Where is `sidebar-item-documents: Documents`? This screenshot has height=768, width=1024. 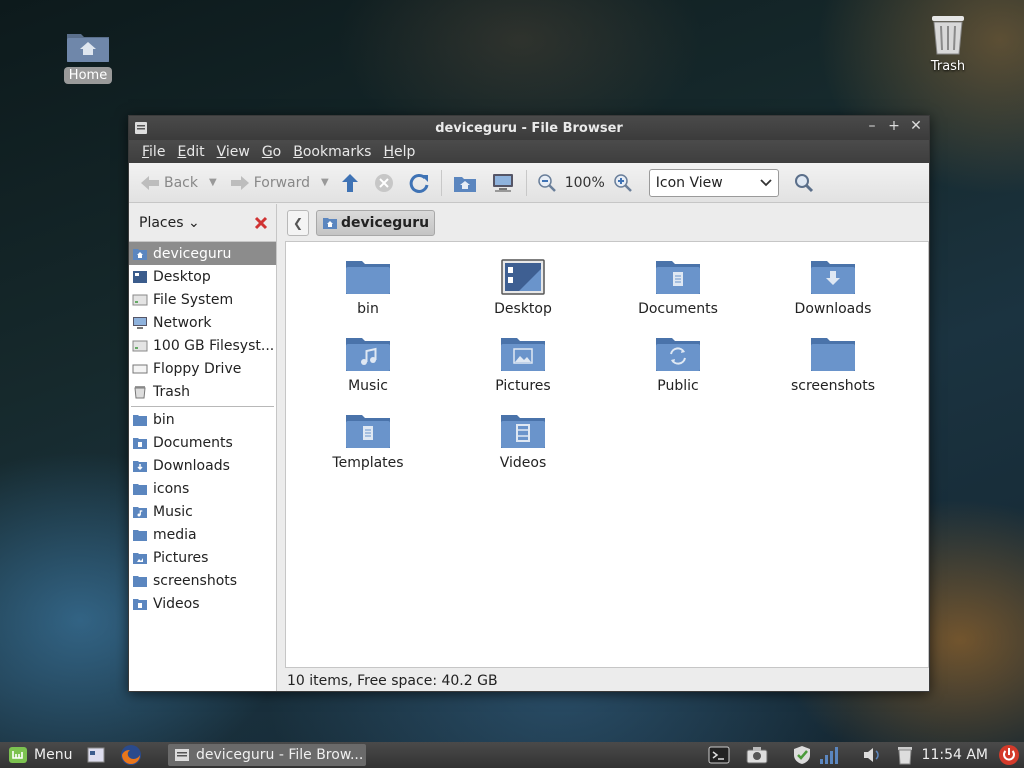 sidebar-item-documents: Documents is located at coordinates (202, 442).